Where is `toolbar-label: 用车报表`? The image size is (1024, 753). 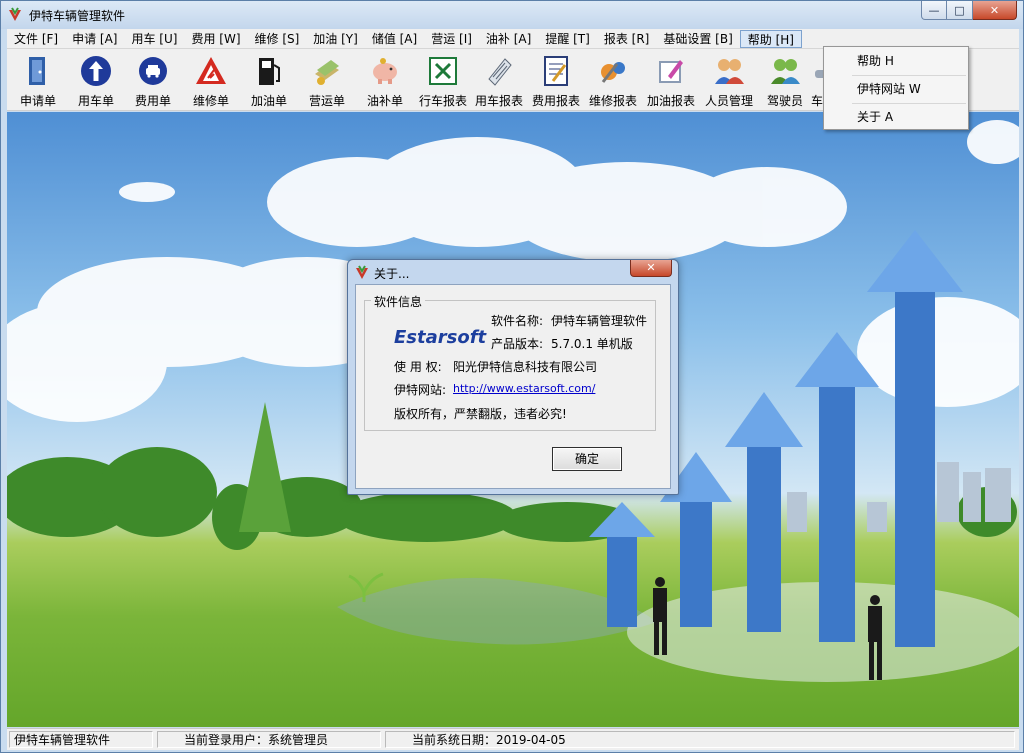 toolbar-label: 用车报表 is located at coordinates (498, 101).